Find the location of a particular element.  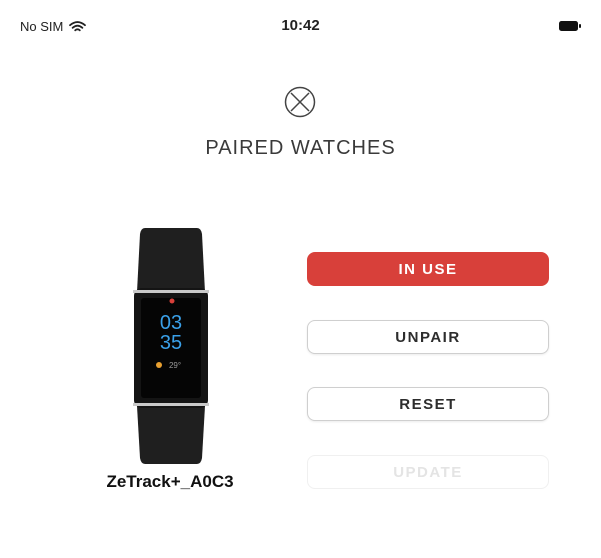

device-name: ZeTrack+_A0C3 is located at coordinates (170, 481).